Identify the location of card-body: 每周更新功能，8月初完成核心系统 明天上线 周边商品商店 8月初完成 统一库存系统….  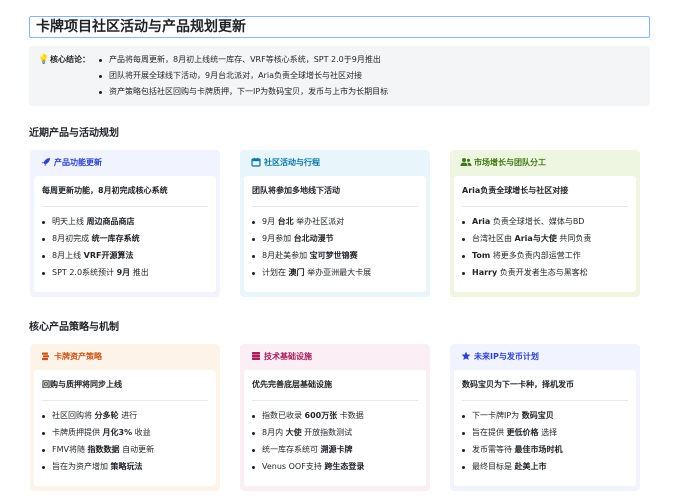
(125, 234).